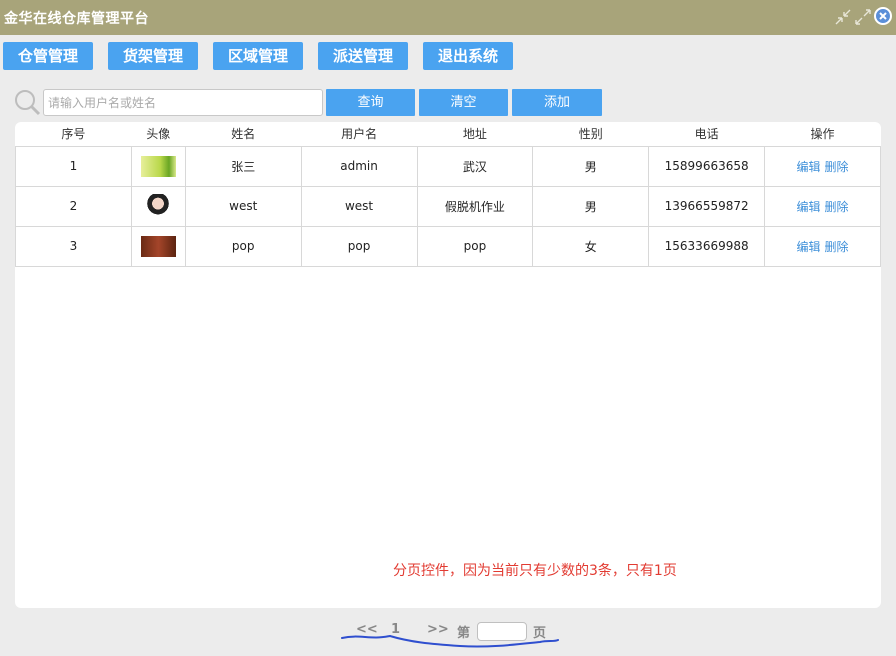 This screenshot has height=656, width=896. What do you see at coordinates (822, 134) in the screenshot?
I see `header-actions: 操作` at bounding box center [822, 134].